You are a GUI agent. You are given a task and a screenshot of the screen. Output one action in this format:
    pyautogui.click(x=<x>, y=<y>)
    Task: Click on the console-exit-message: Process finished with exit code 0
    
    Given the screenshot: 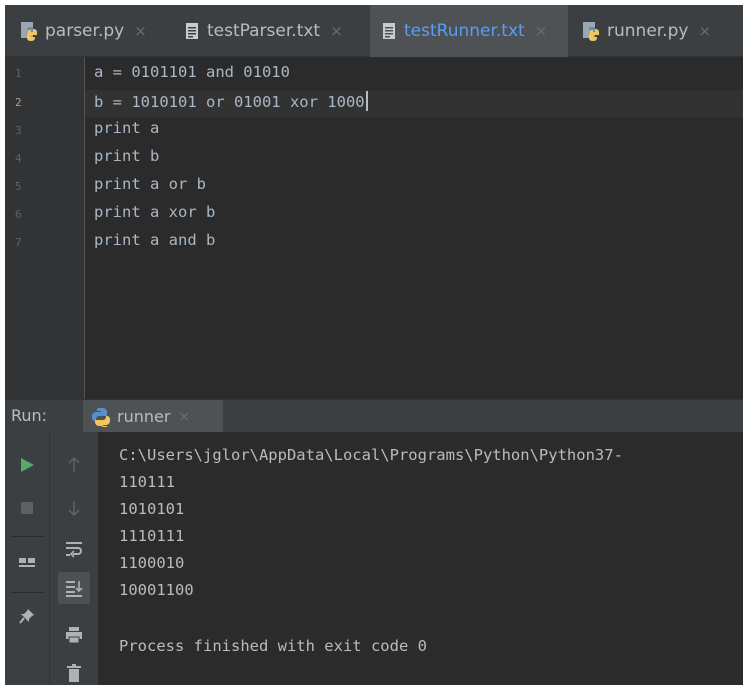 What is the action you would take?
    pyautogui.click(x=273, y=646)
    